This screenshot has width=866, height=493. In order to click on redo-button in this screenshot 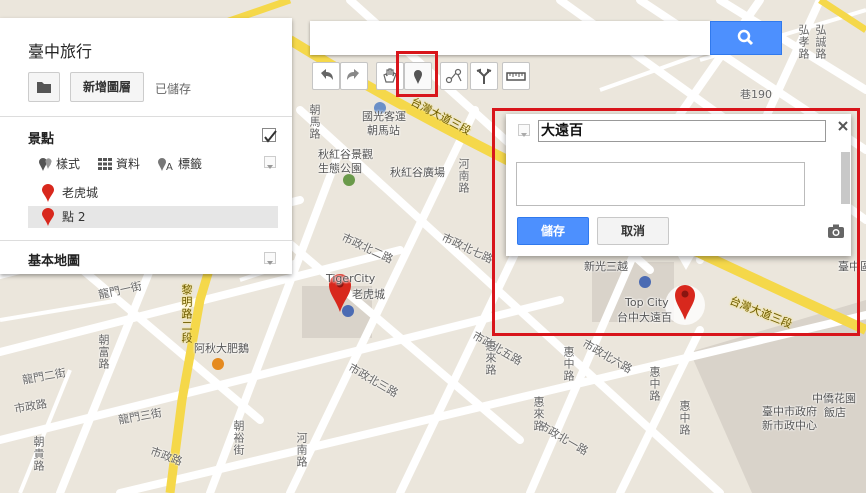, I will do `click(354, 76)`.